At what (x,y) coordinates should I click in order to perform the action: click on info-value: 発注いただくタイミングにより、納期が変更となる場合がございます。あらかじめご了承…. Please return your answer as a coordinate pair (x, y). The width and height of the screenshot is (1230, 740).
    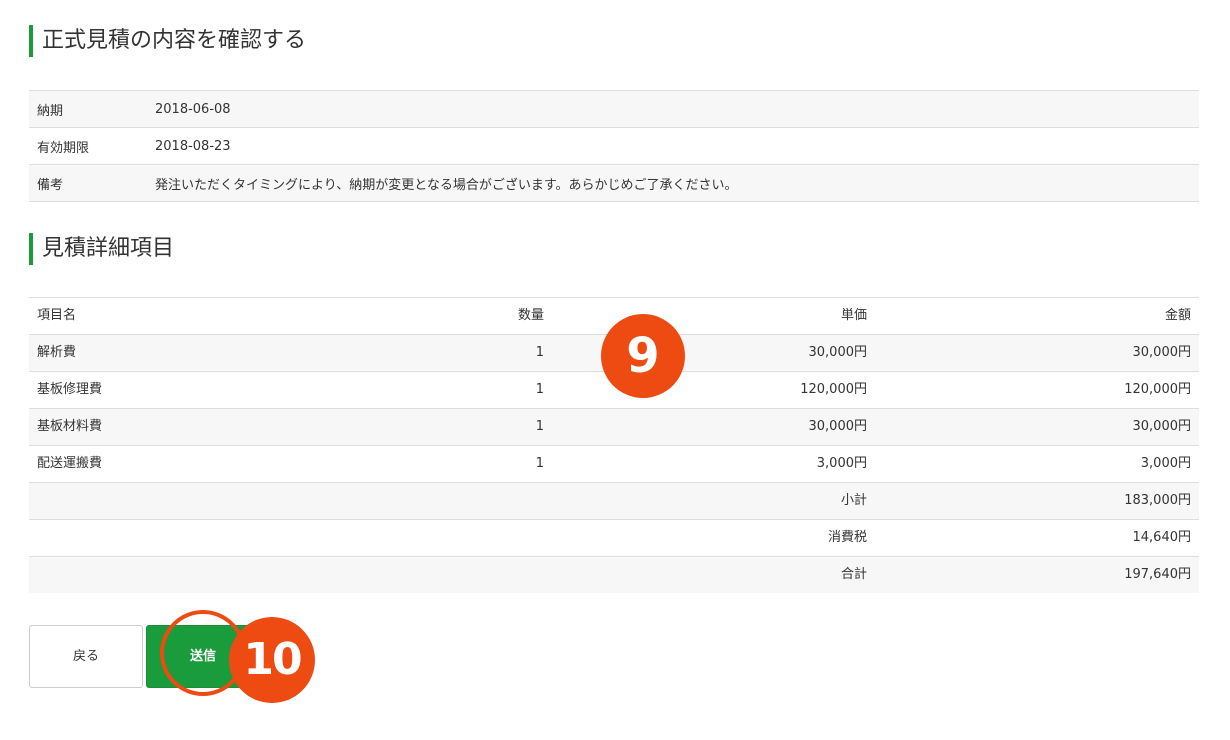
    Looking at the image, I should click on (446, 185).